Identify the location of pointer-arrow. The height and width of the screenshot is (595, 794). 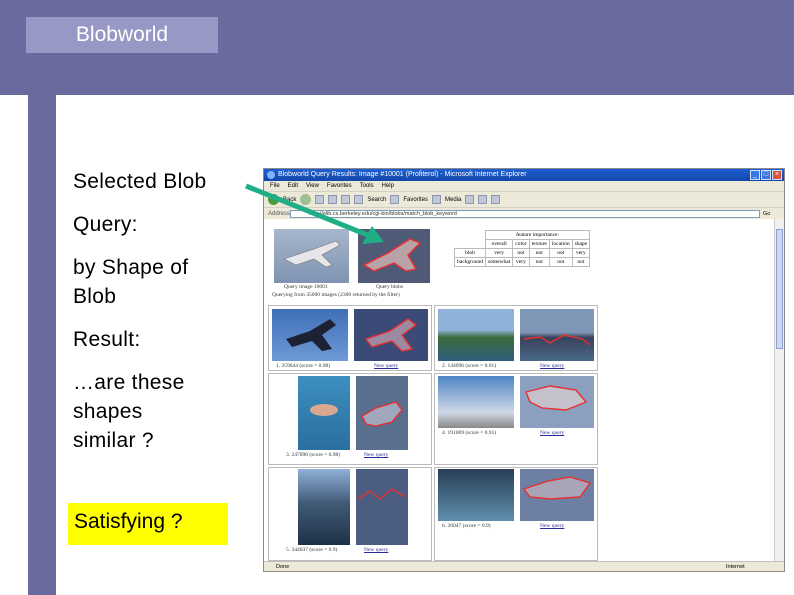
(308, 211).